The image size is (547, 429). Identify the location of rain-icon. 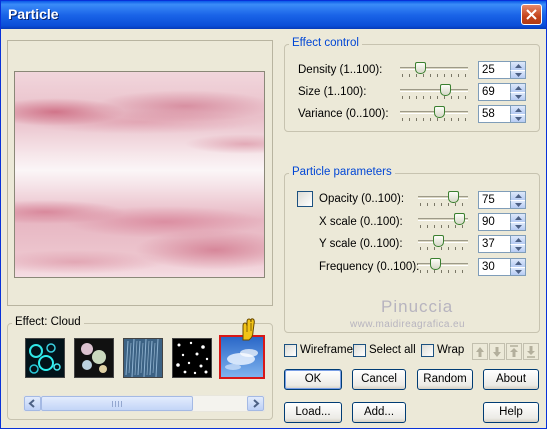
(143, 358).